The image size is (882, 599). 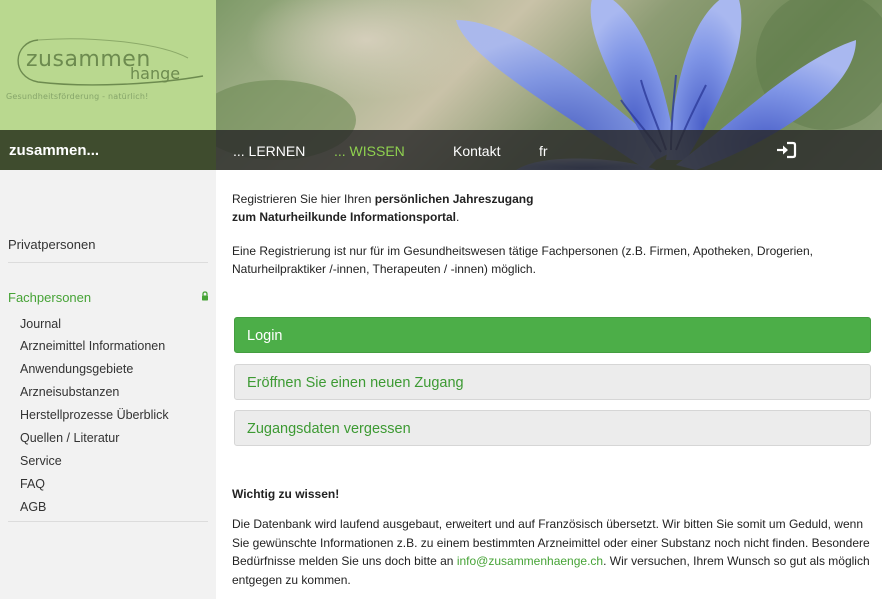 I want to click on intro-bold-jahreszugang: persönlichen Jahreszugang, so click(x=454, y=199).